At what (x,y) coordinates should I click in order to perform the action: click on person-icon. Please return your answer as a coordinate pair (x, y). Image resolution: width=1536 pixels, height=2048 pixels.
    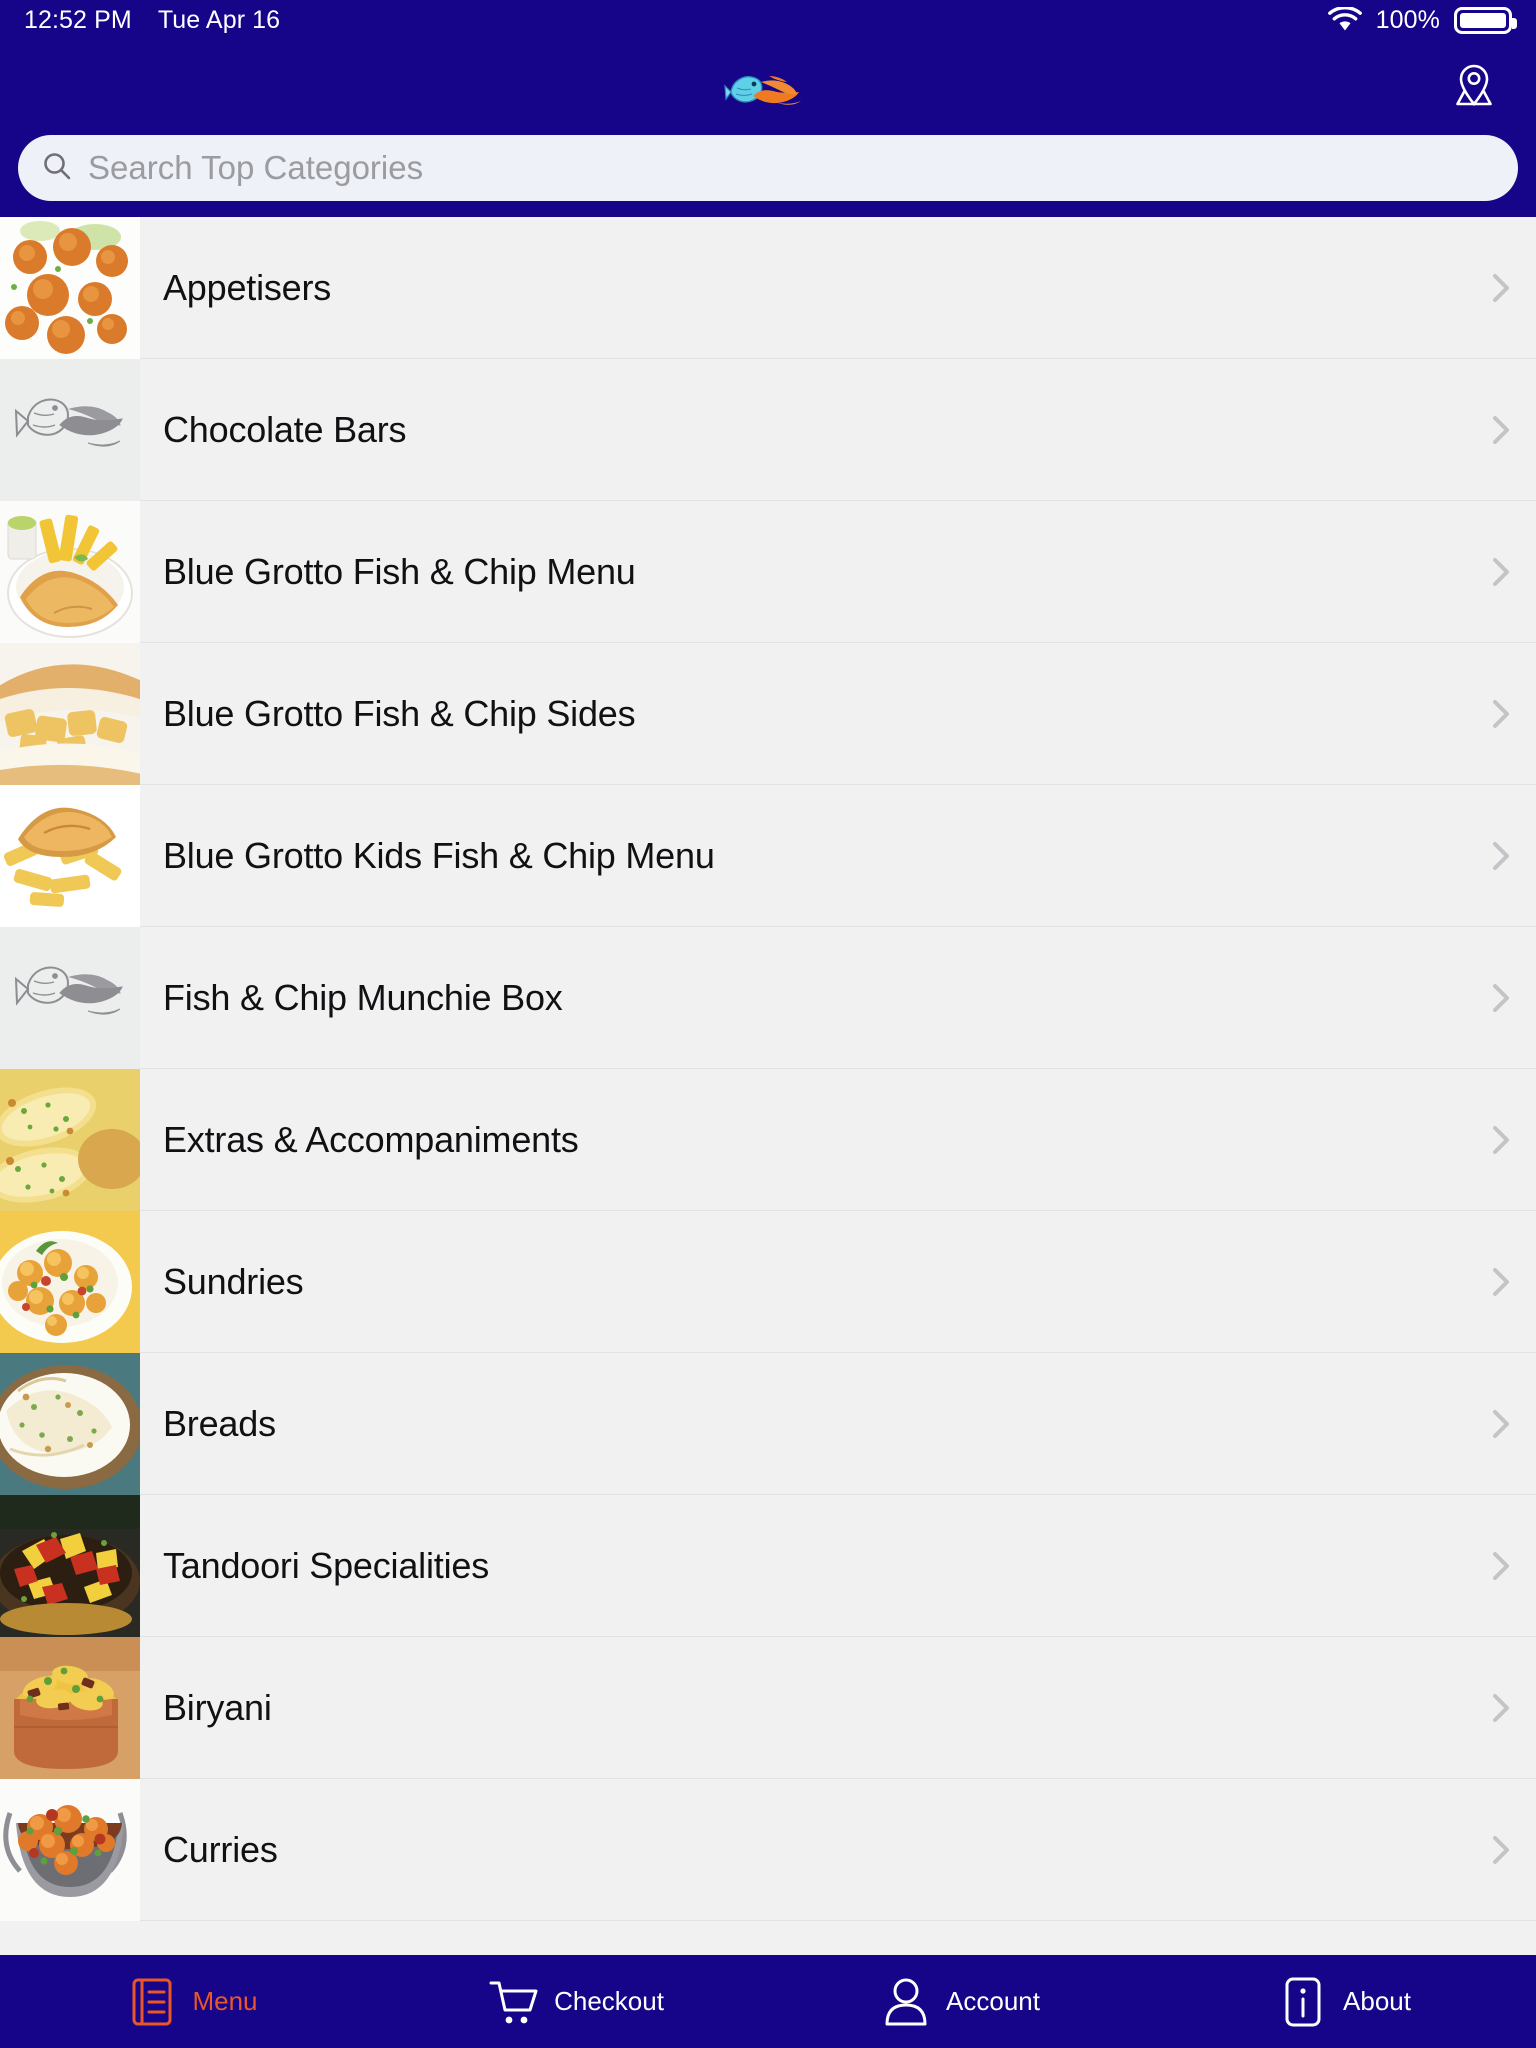
    Looking at the image, I should click on (906, 2002).